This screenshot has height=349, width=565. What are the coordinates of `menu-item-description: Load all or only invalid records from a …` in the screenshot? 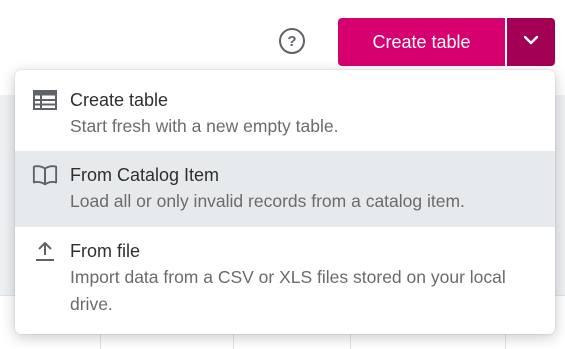 It's located at (267, 201).